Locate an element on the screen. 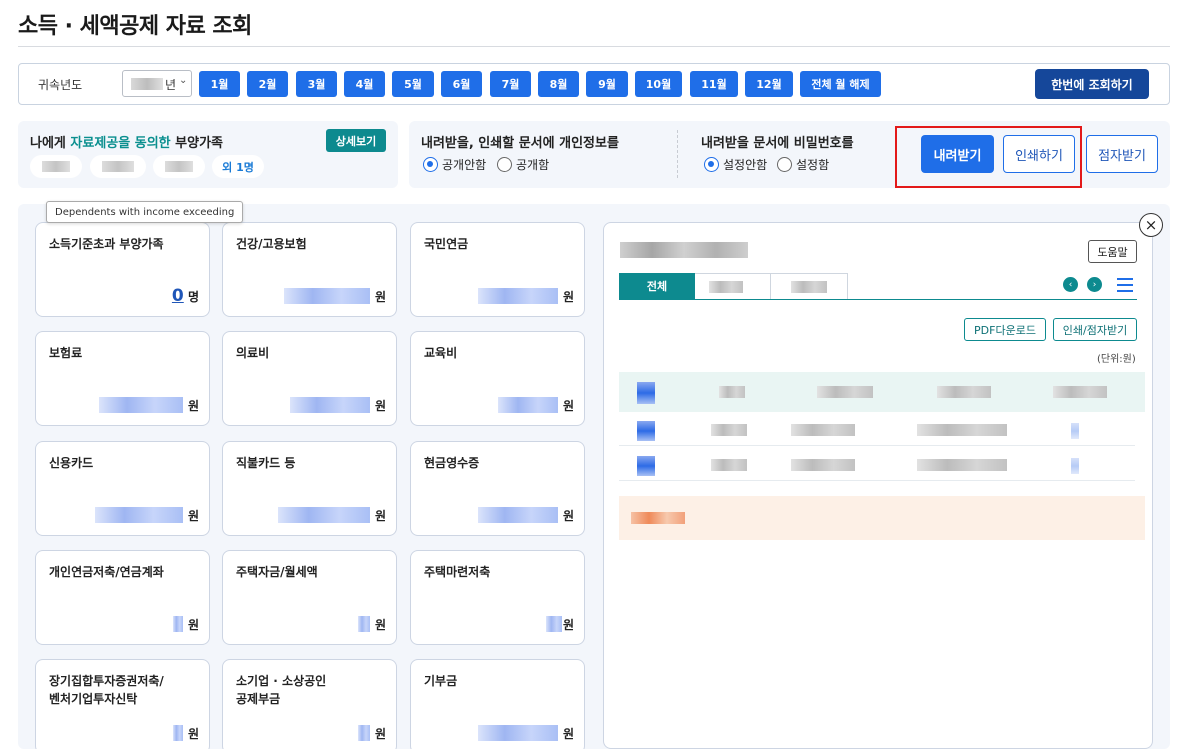 The image size is (1197, 749). month-button-6: 6월 is located at coordinates (461, 84).